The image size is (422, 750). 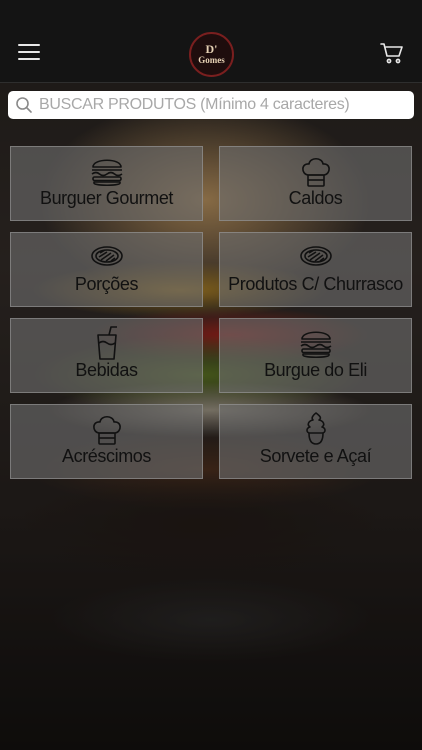 What do you see at coordinates (106, 456) in the screenshot?
I see `category-label: Acréscimos` at bounding box center [106, 456].